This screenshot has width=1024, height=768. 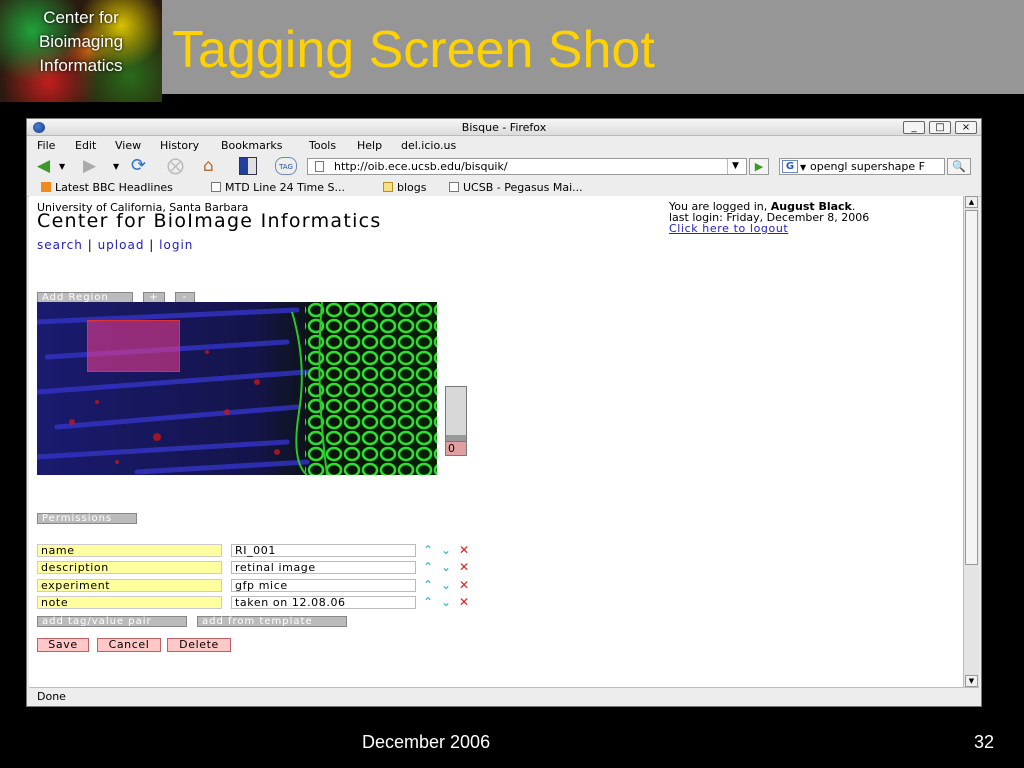 I want to click on menu-help: Help, so click(x=369, y=145).